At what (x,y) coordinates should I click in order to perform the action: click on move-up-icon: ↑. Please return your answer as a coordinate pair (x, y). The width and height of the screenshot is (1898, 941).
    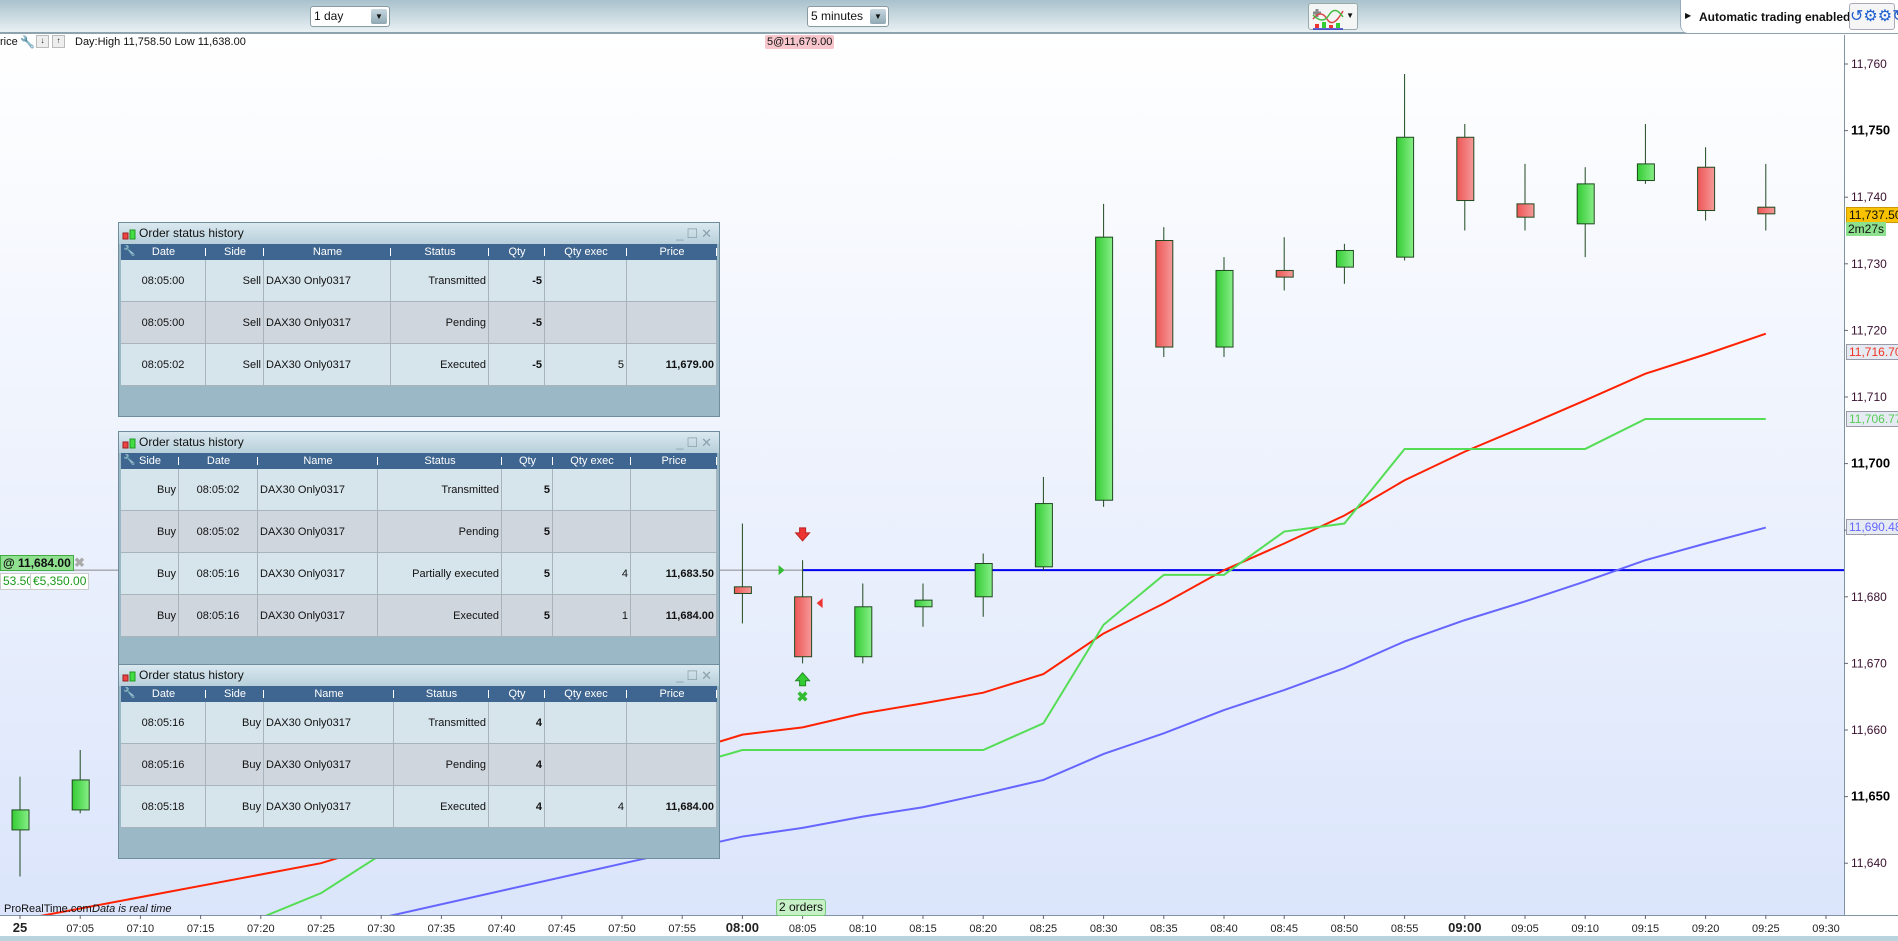
    Looking at the image, I should click on (58, 41).